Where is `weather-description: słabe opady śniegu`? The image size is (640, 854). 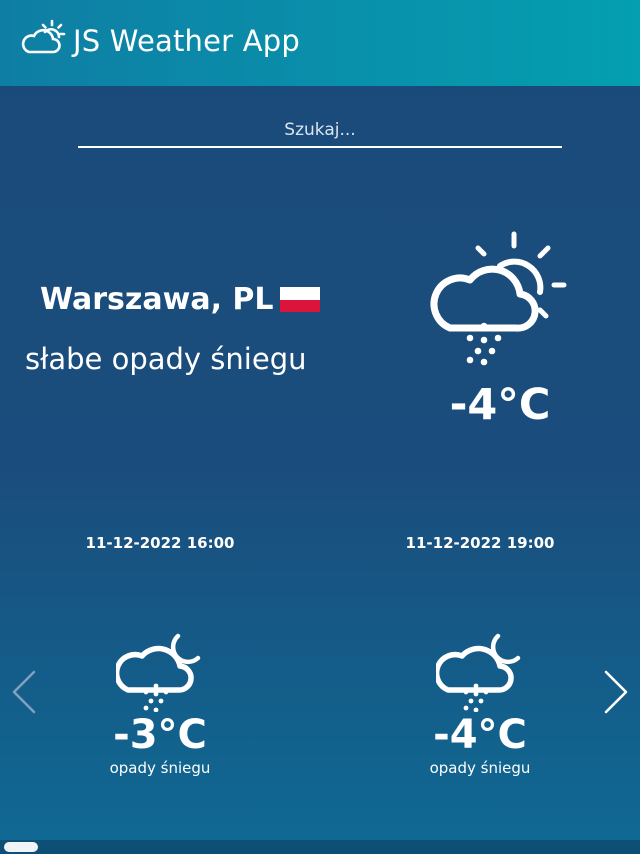
weather-description: słabe opady śniegu is located at coordinates (166, 359).